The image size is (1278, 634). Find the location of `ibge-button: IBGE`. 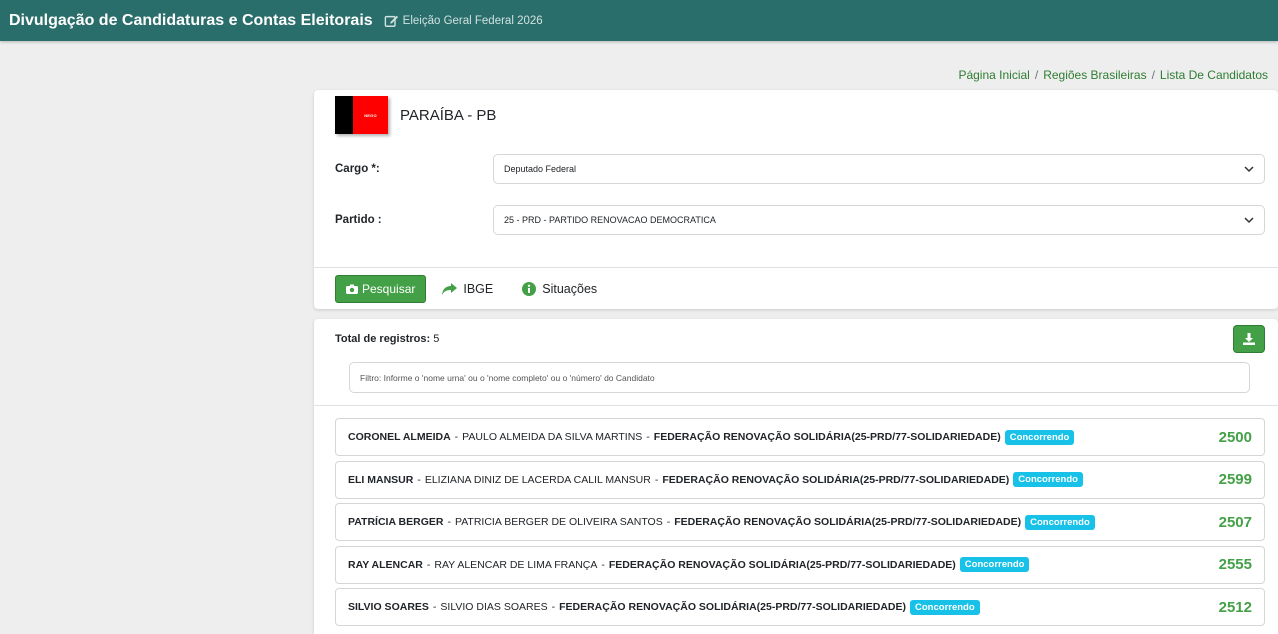

ibge-button: IBGE is located at coordinates (467, 289).